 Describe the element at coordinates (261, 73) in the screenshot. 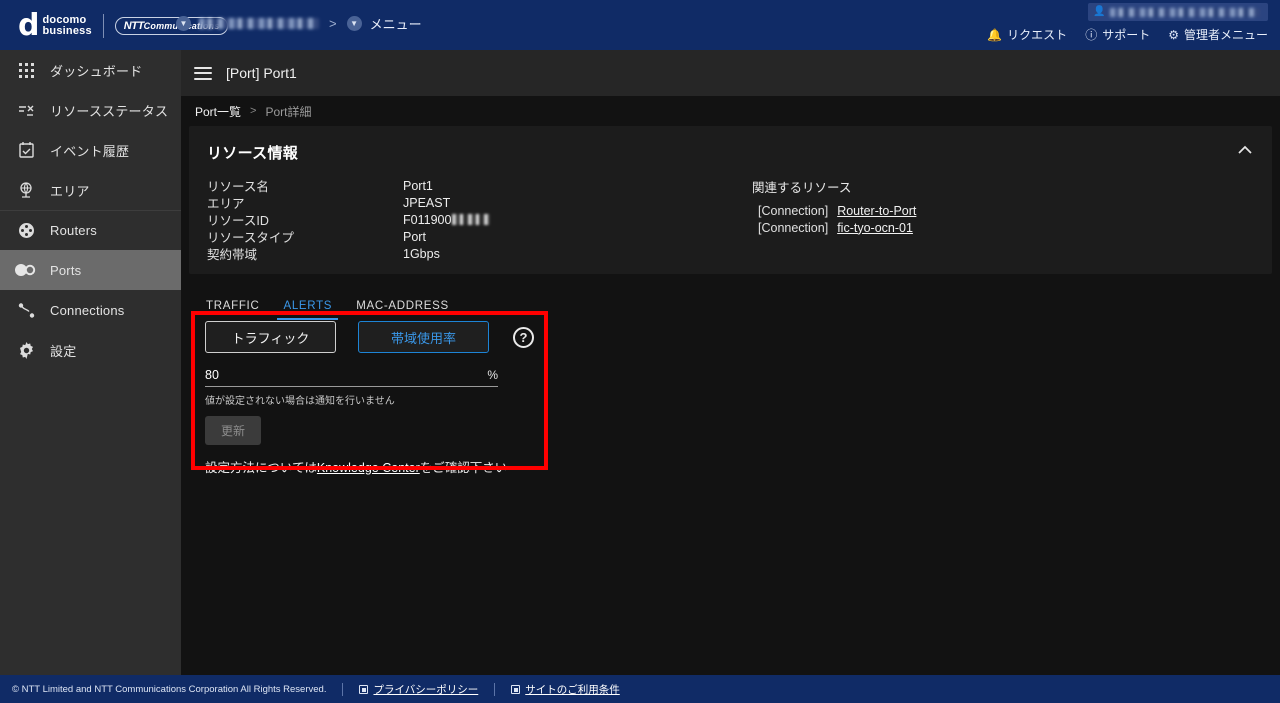

I see `page-title: [Port] Port1` at that location.